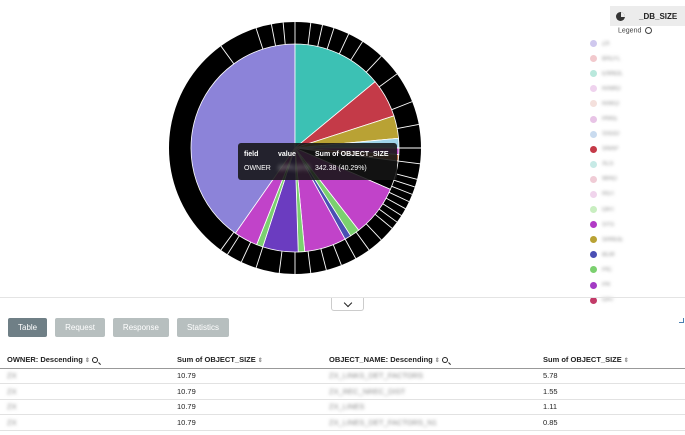 The width and height of the screenshot is (685, 435). What do you see at coordinates (635, 179) in the screenshot?
I see `legend-item: WHO` at bounding box center [635, 179].